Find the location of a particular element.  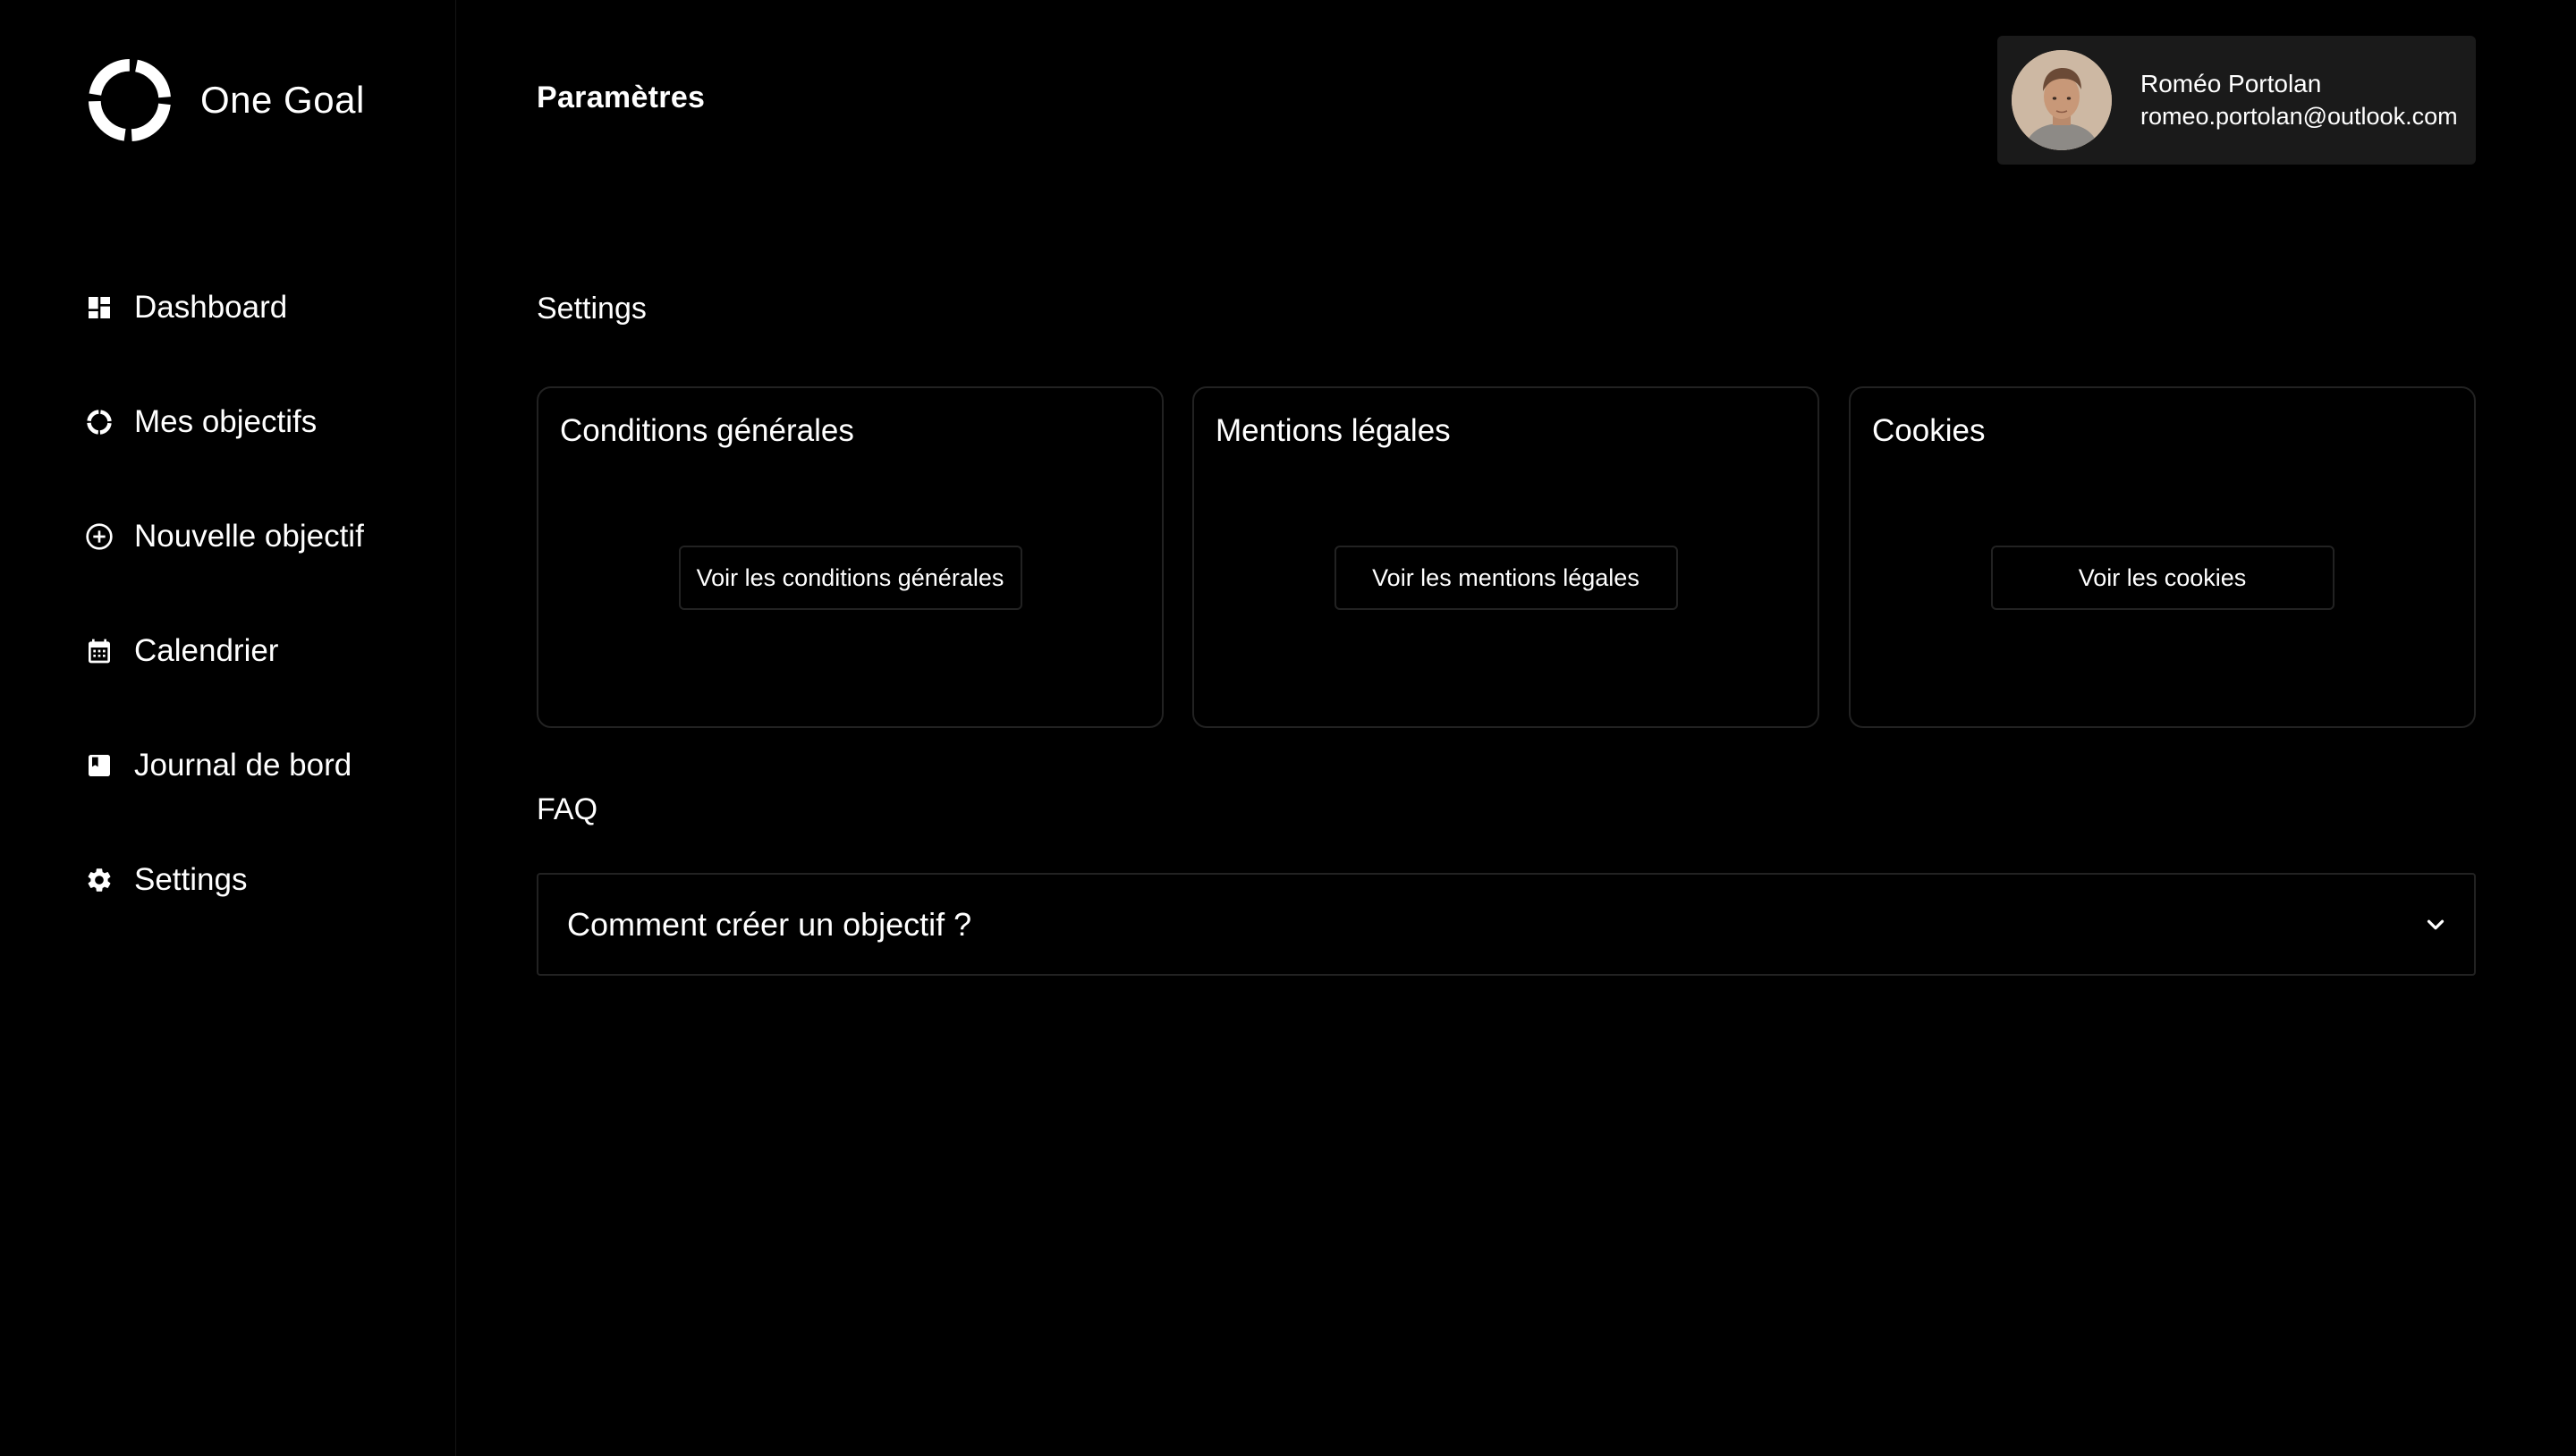

page-title: Paramètres is located at coordinates (621, 97).